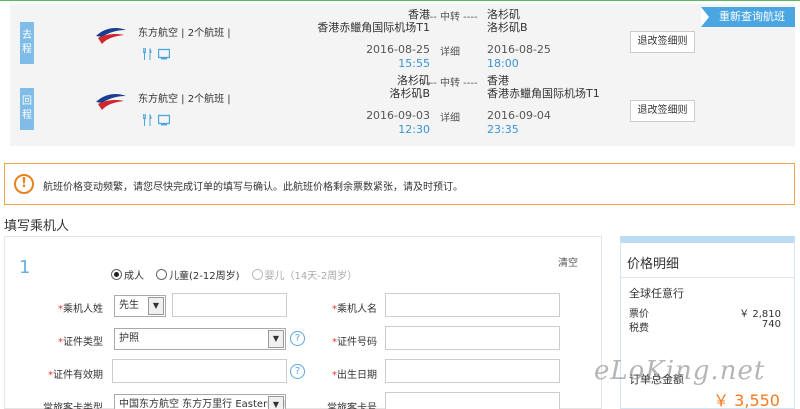 The image size is (800, 409). I want to click on price-title: 价格明细, so click(653, 264).